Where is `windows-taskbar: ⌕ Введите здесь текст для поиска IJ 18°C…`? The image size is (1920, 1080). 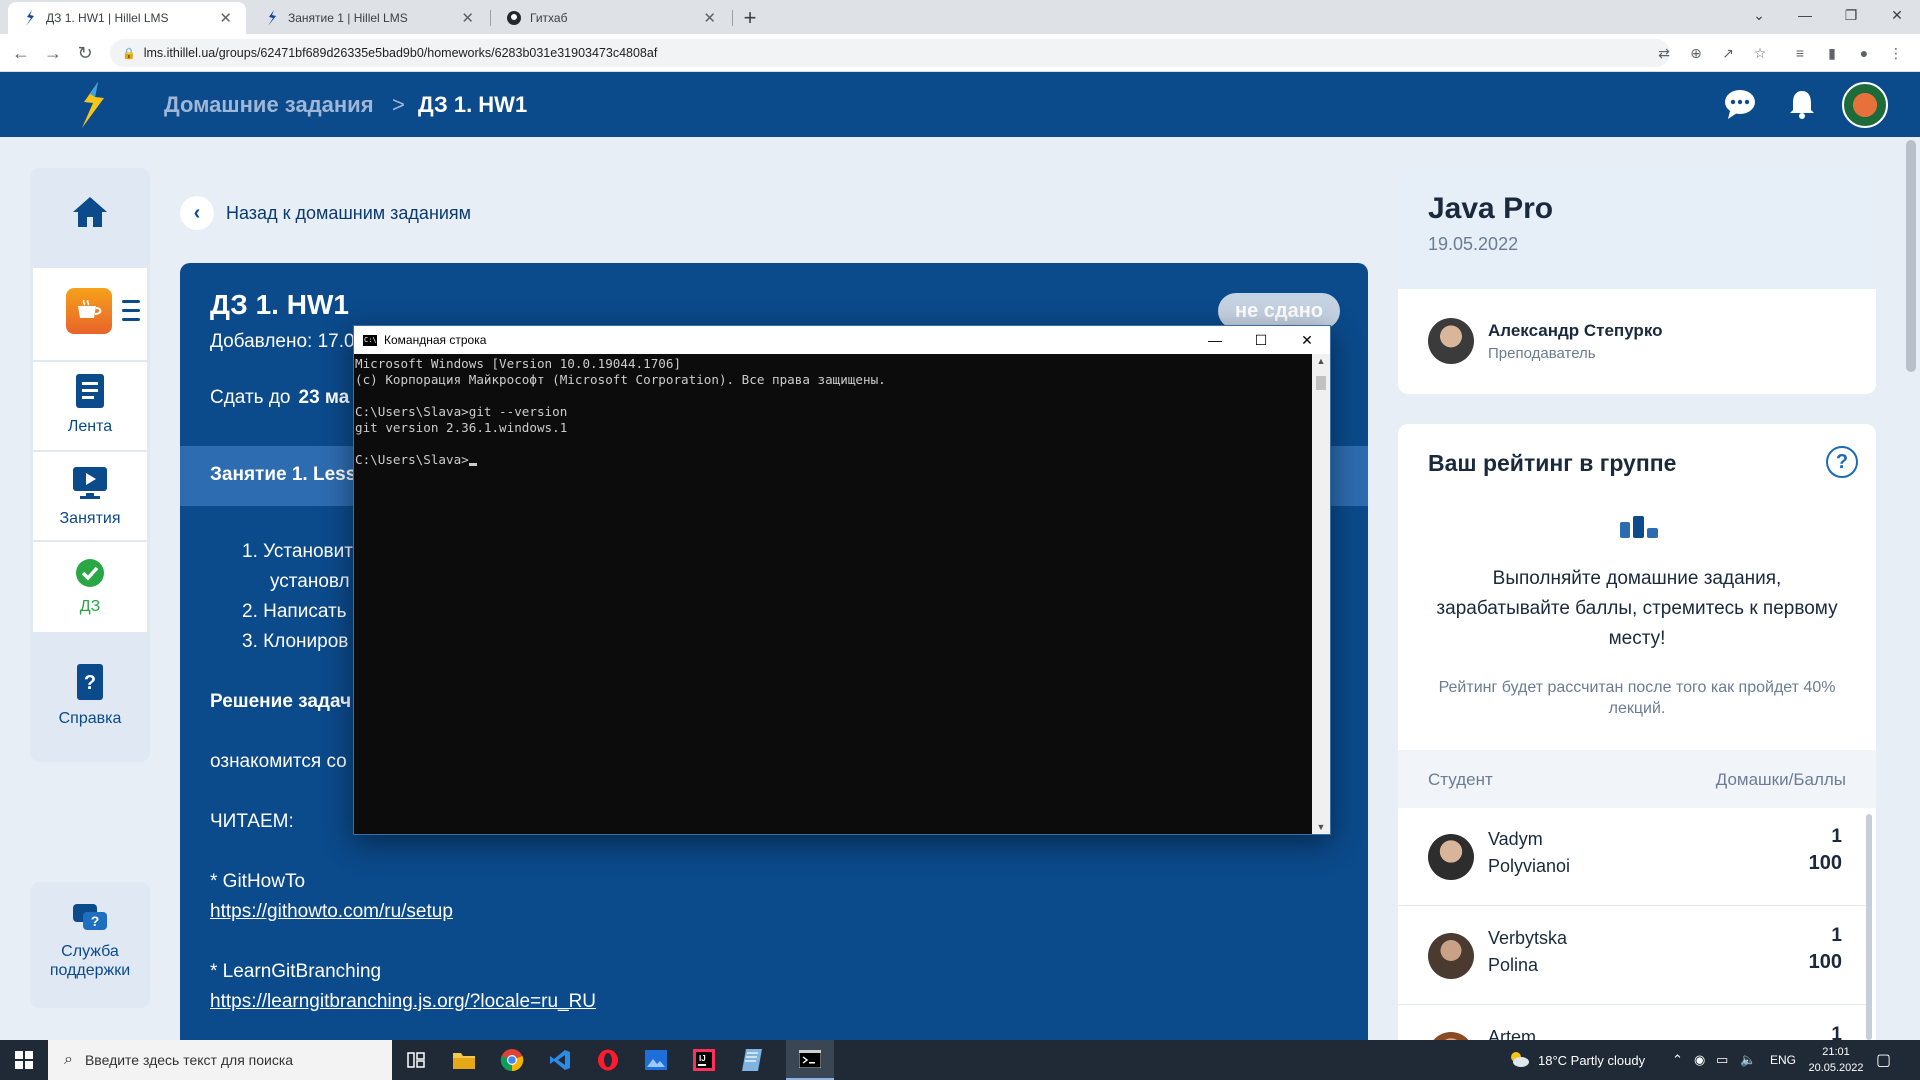
windows-taskbar: ⌕ Введите здесь текст для поиска IJ 18°C… is located at coordinates (960, 1060).